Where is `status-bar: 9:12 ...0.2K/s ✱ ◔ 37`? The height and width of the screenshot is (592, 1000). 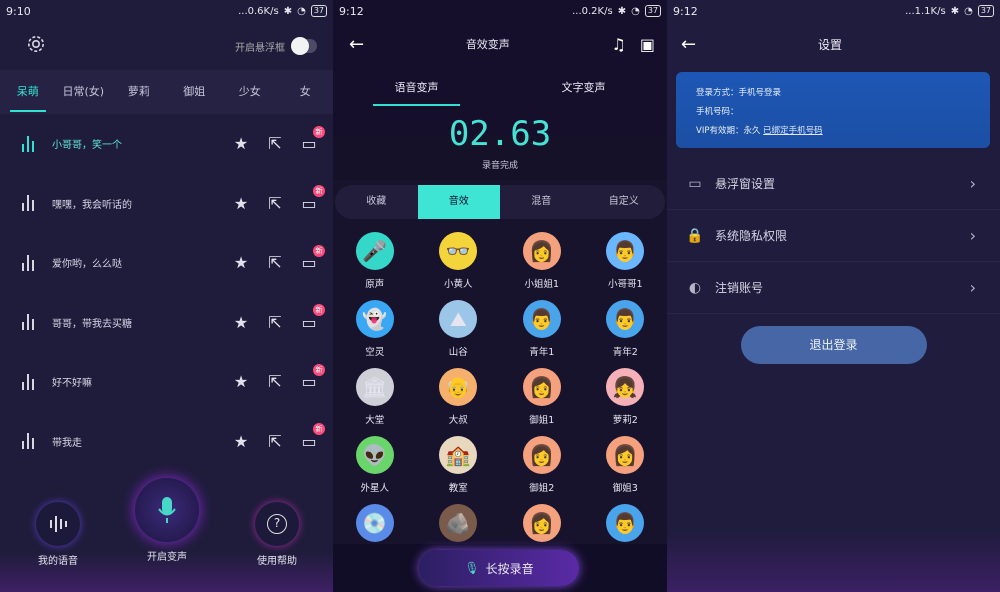 status-bar: 9:12 ...0.2K/s ✱ ◔ 37 is located at coordinates (500, 11).